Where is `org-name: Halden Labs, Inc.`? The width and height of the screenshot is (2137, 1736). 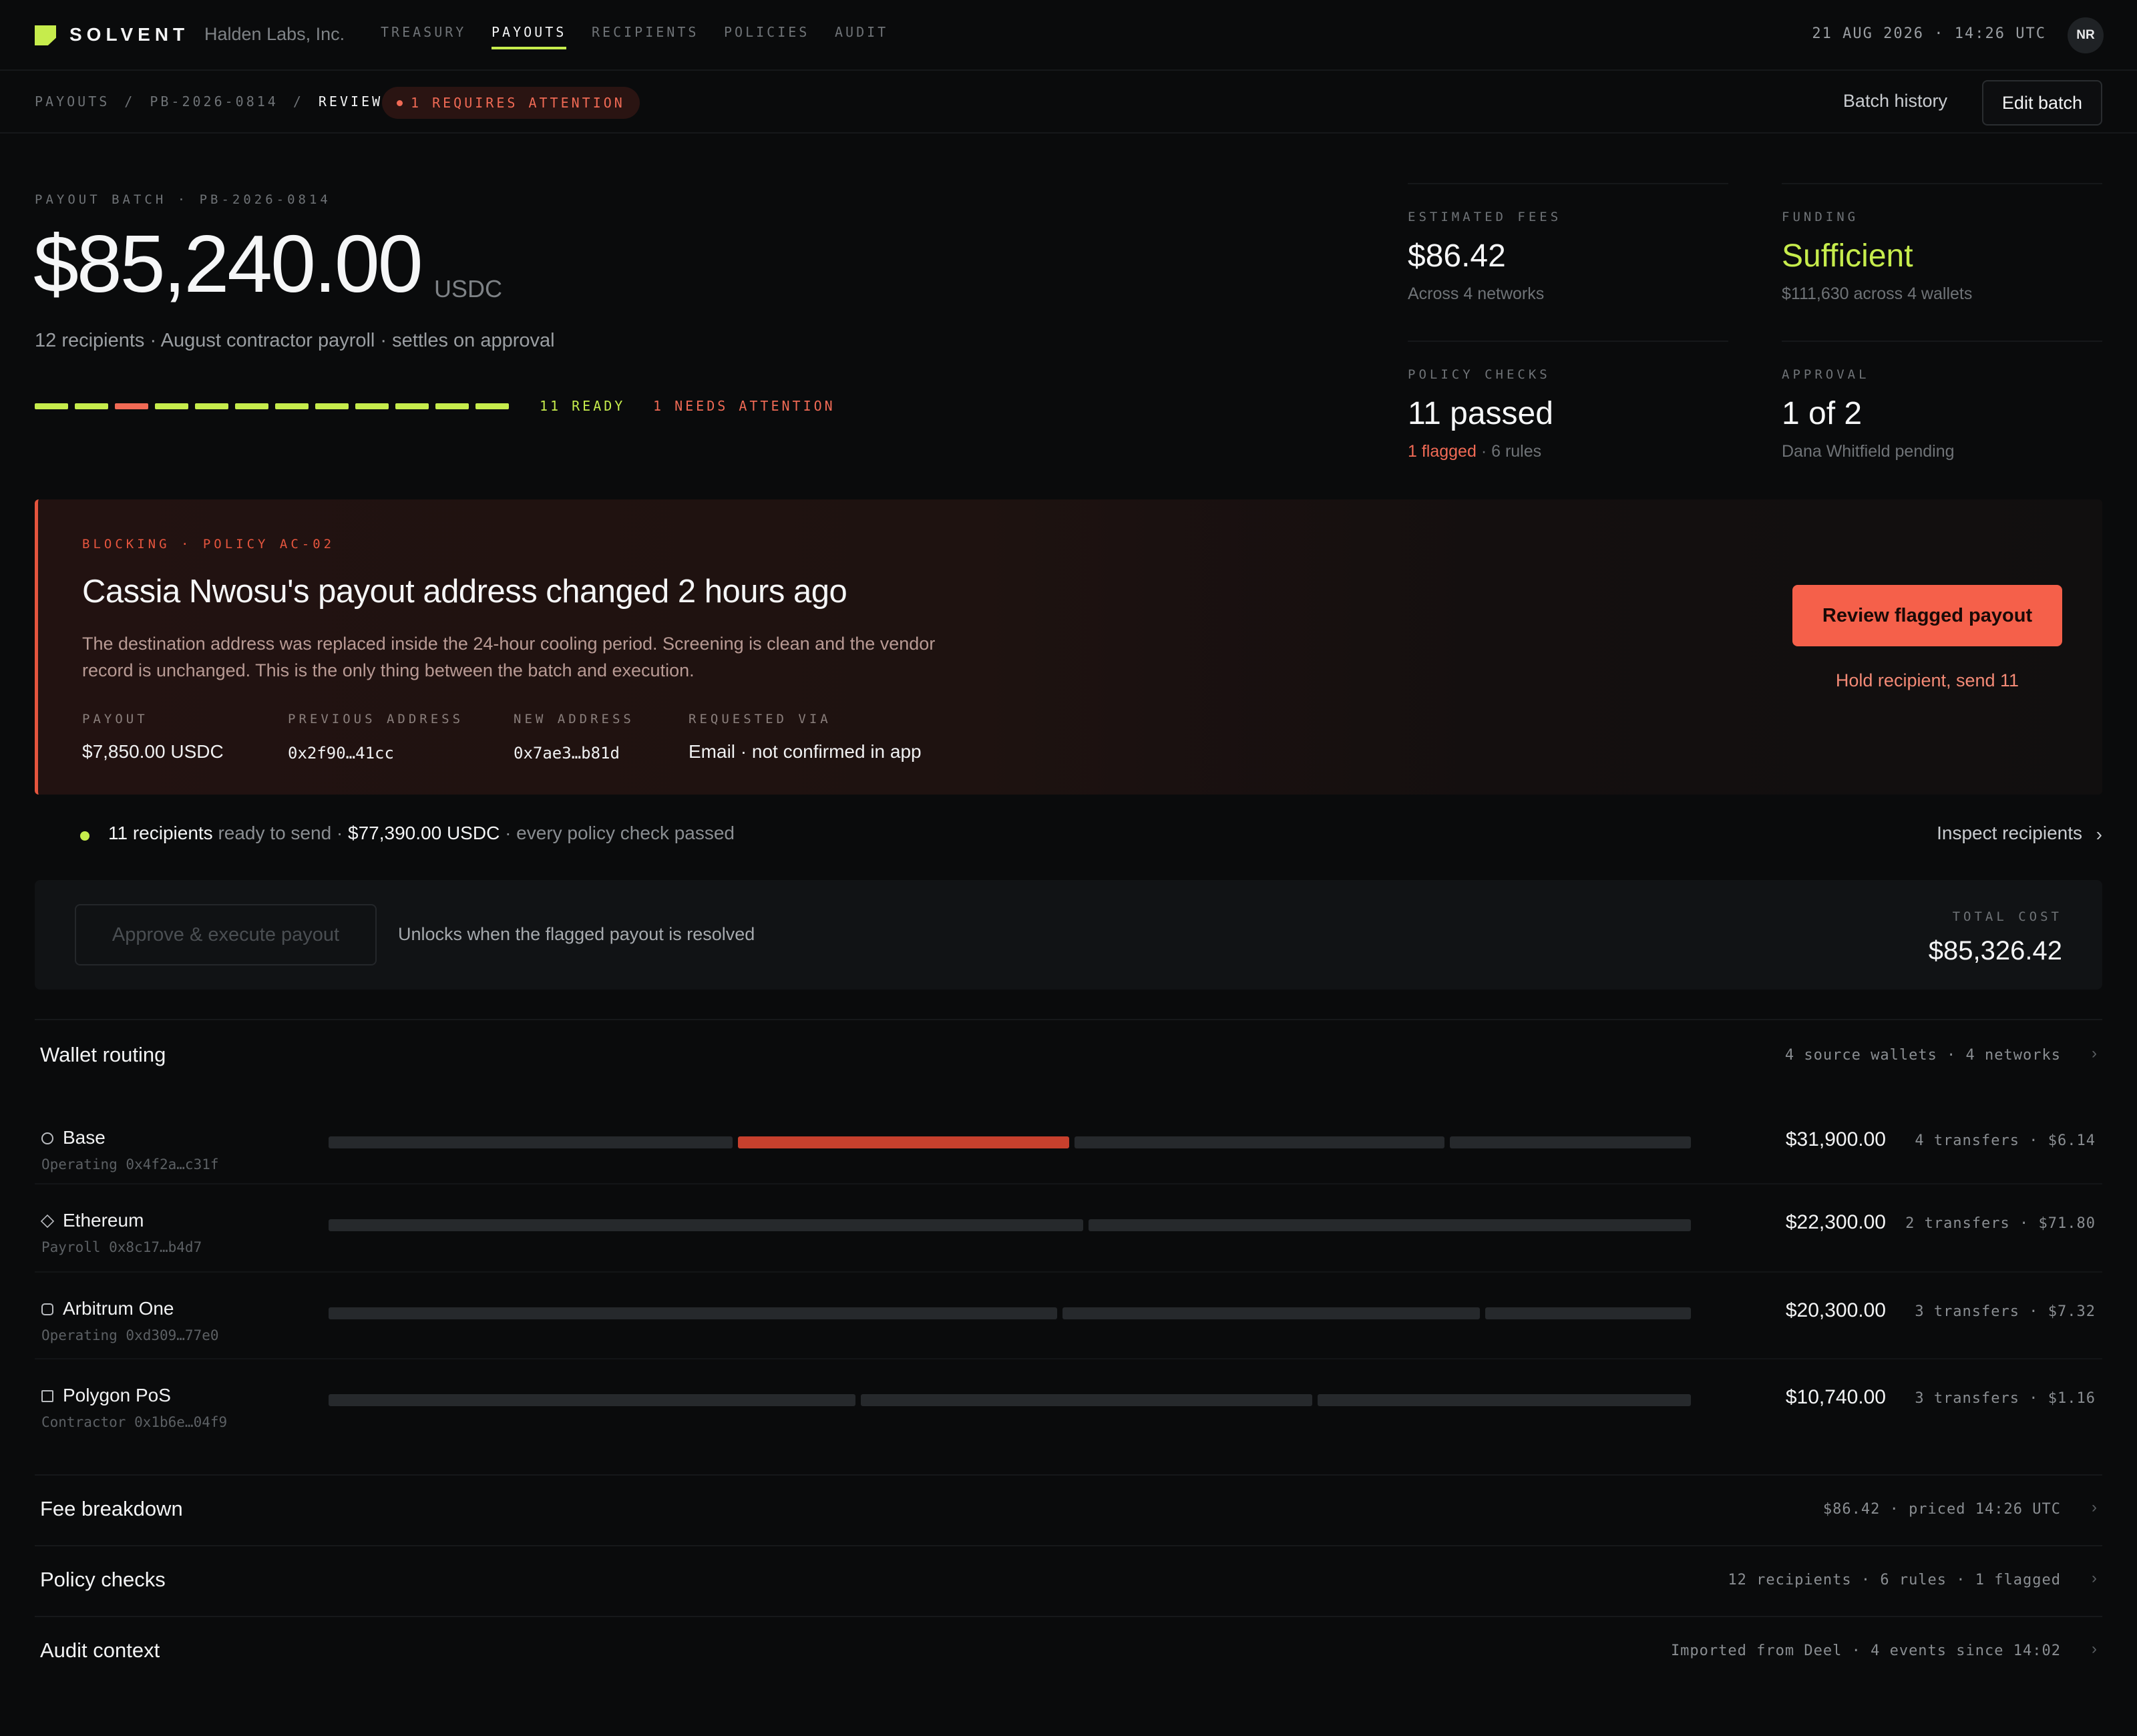 org-name: Halden Labs, Inc. is located at coordinates (275, 34).